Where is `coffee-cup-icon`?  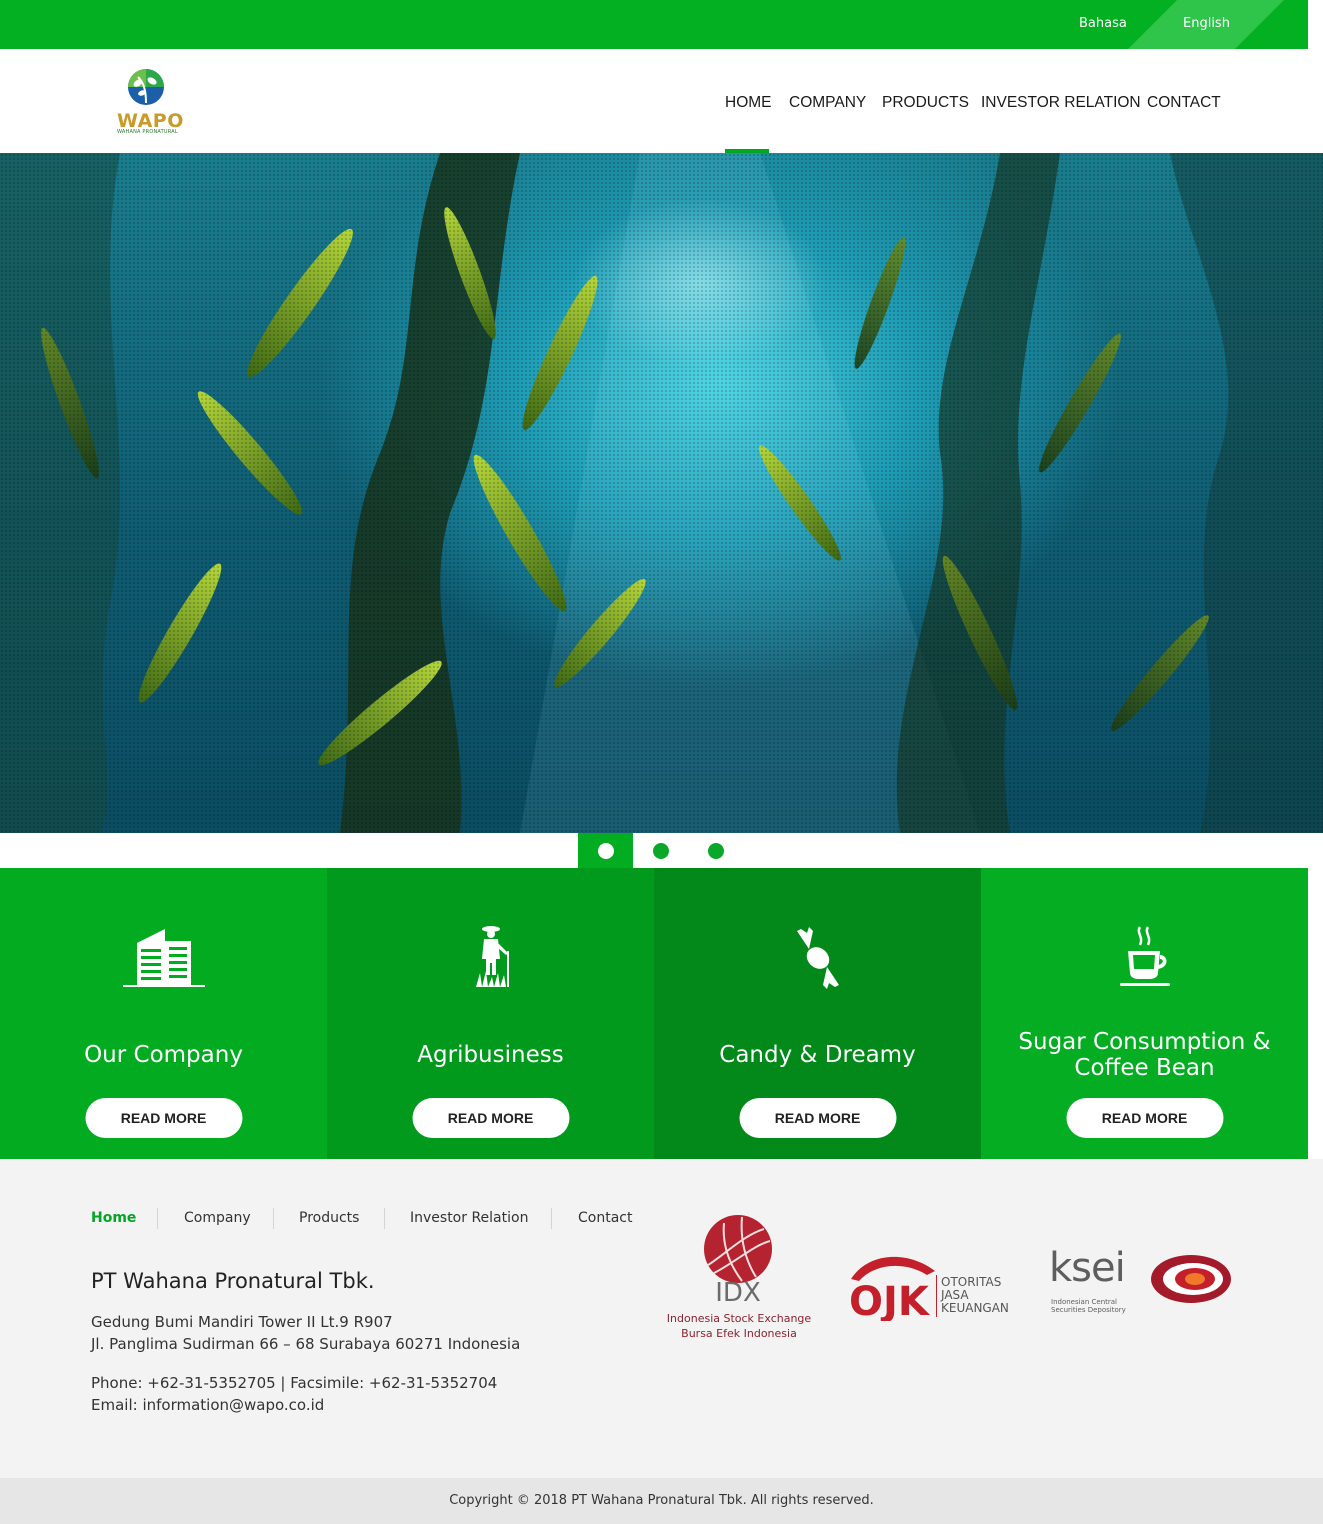 coffee-cup-icon is located at coordinates (1144, 956).